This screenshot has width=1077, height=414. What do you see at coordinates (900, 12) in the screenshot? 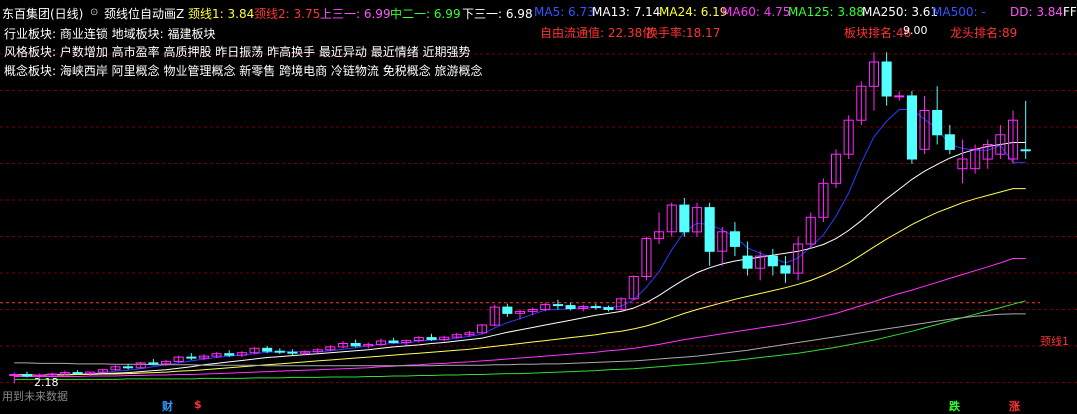
I see `ma250-value: MA250: 3.61` at bounding box center [900, 12].